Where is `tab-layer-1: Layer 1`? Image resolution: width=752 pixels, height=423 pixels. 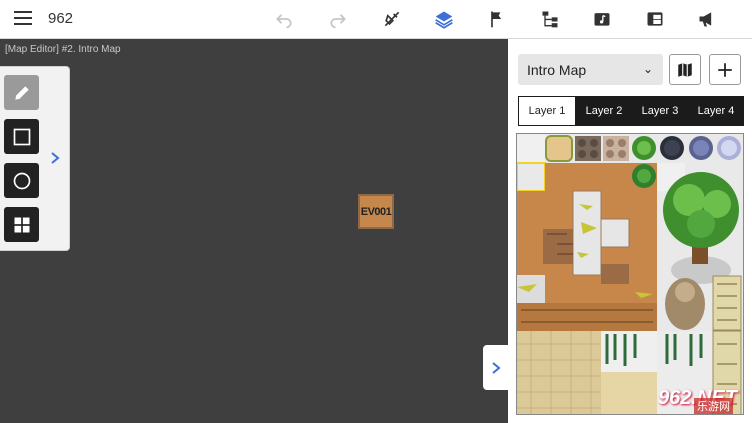
tab-layer-1: Layer 1 is located at coordinates (547, 111).